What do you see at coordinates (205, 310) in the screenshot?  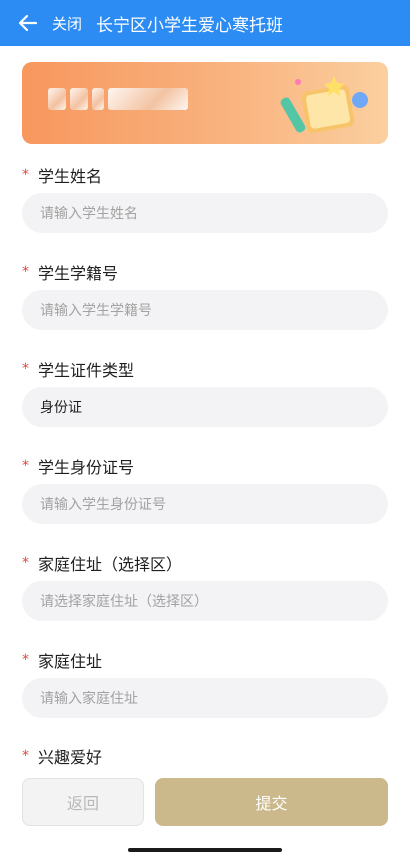 I see `student-id-input: 请输入学生学籍号` at bounding box center [205, 310].